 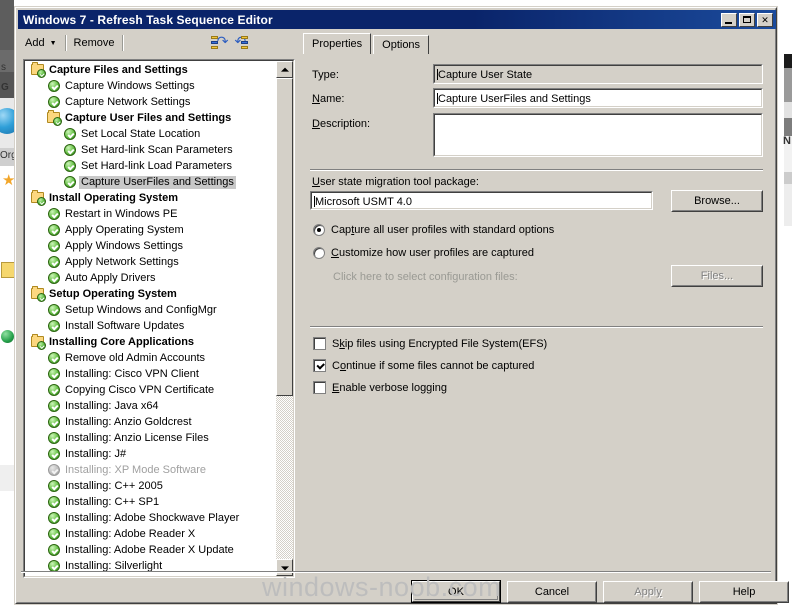 I want to click on usmt-package-input: Microsoft USMT 4.0, so click(x=481, y=200).